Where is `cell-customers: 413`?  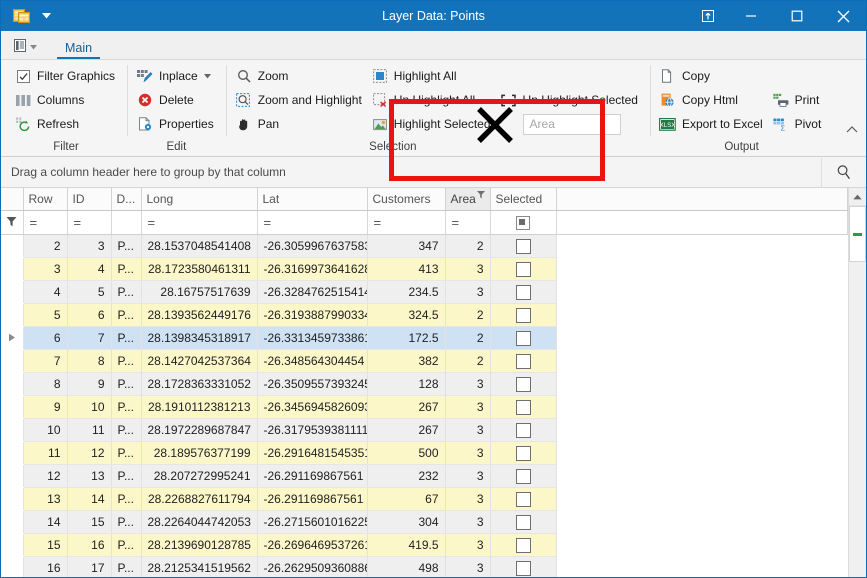
cell-customers: 413 is located at coordinates (406, 269).